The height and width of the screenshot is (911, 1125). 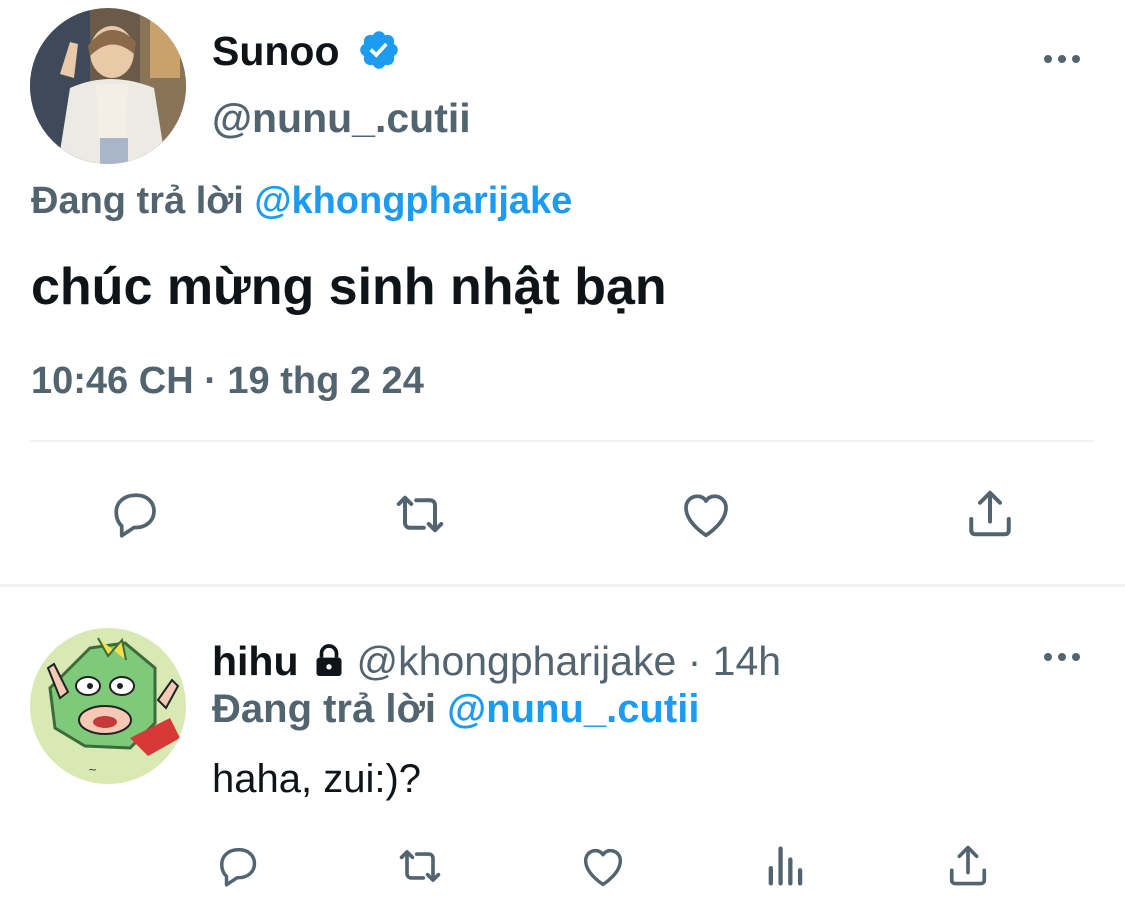 What do you see at coordinates (317, 779) in the screenshot?
I see `tweet-text: haha, zui:)?` at bounding box center [317, 779].